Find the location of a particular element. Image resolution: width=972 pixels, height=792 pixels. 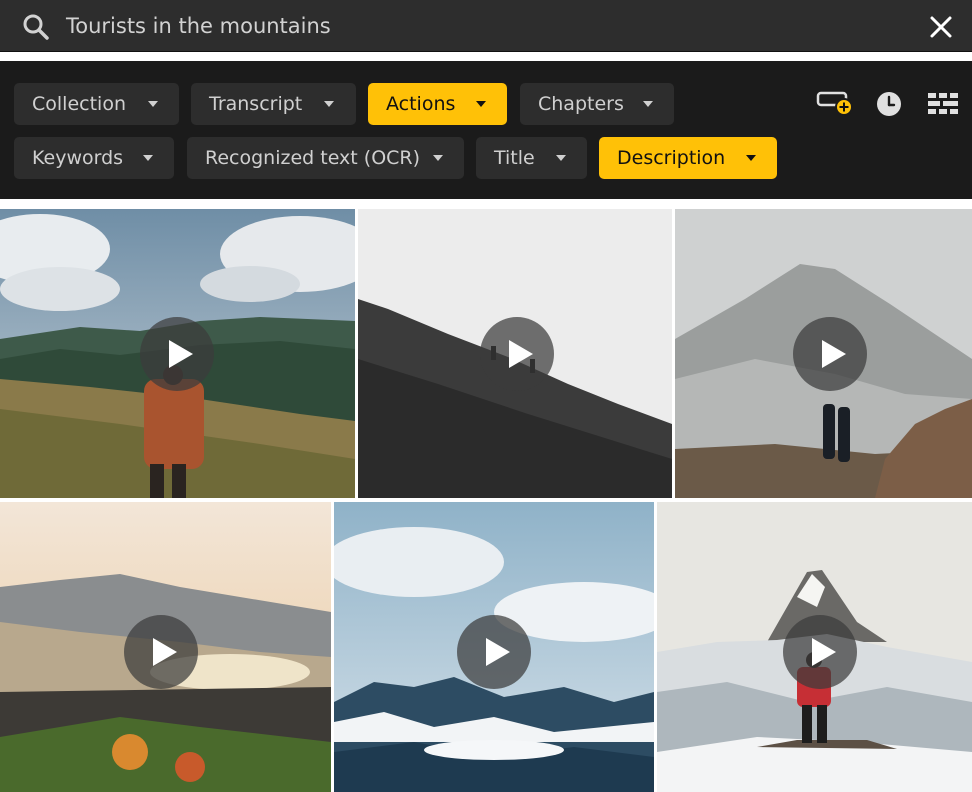

filter-chip-label: Description is located at coordinates (671, 158).